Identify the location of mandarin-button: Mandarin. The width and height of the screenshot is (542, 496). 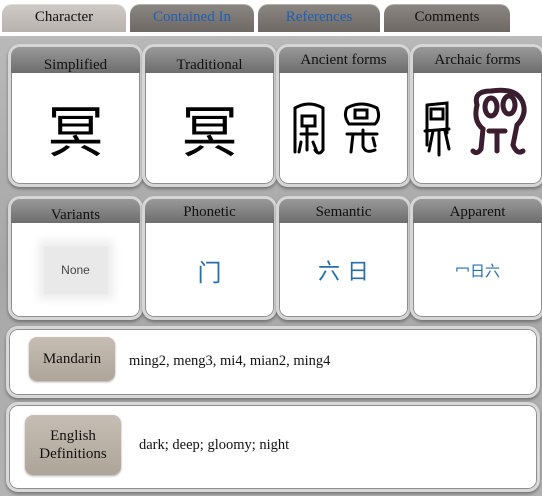
(72, 359).